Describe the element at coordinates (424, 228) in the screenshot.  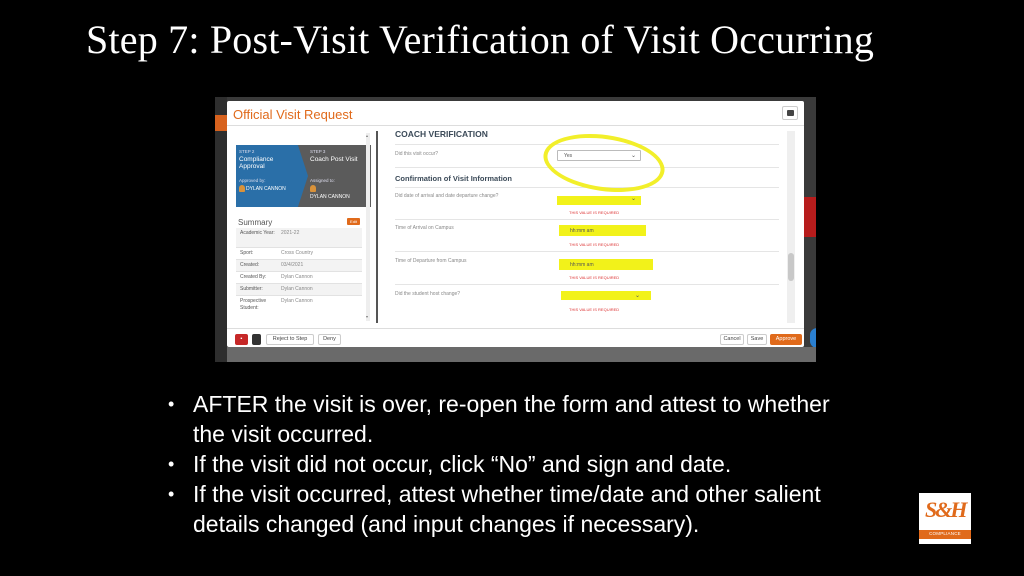
I see `arrival-time-label: Time of Arrival on Campus` at that location.